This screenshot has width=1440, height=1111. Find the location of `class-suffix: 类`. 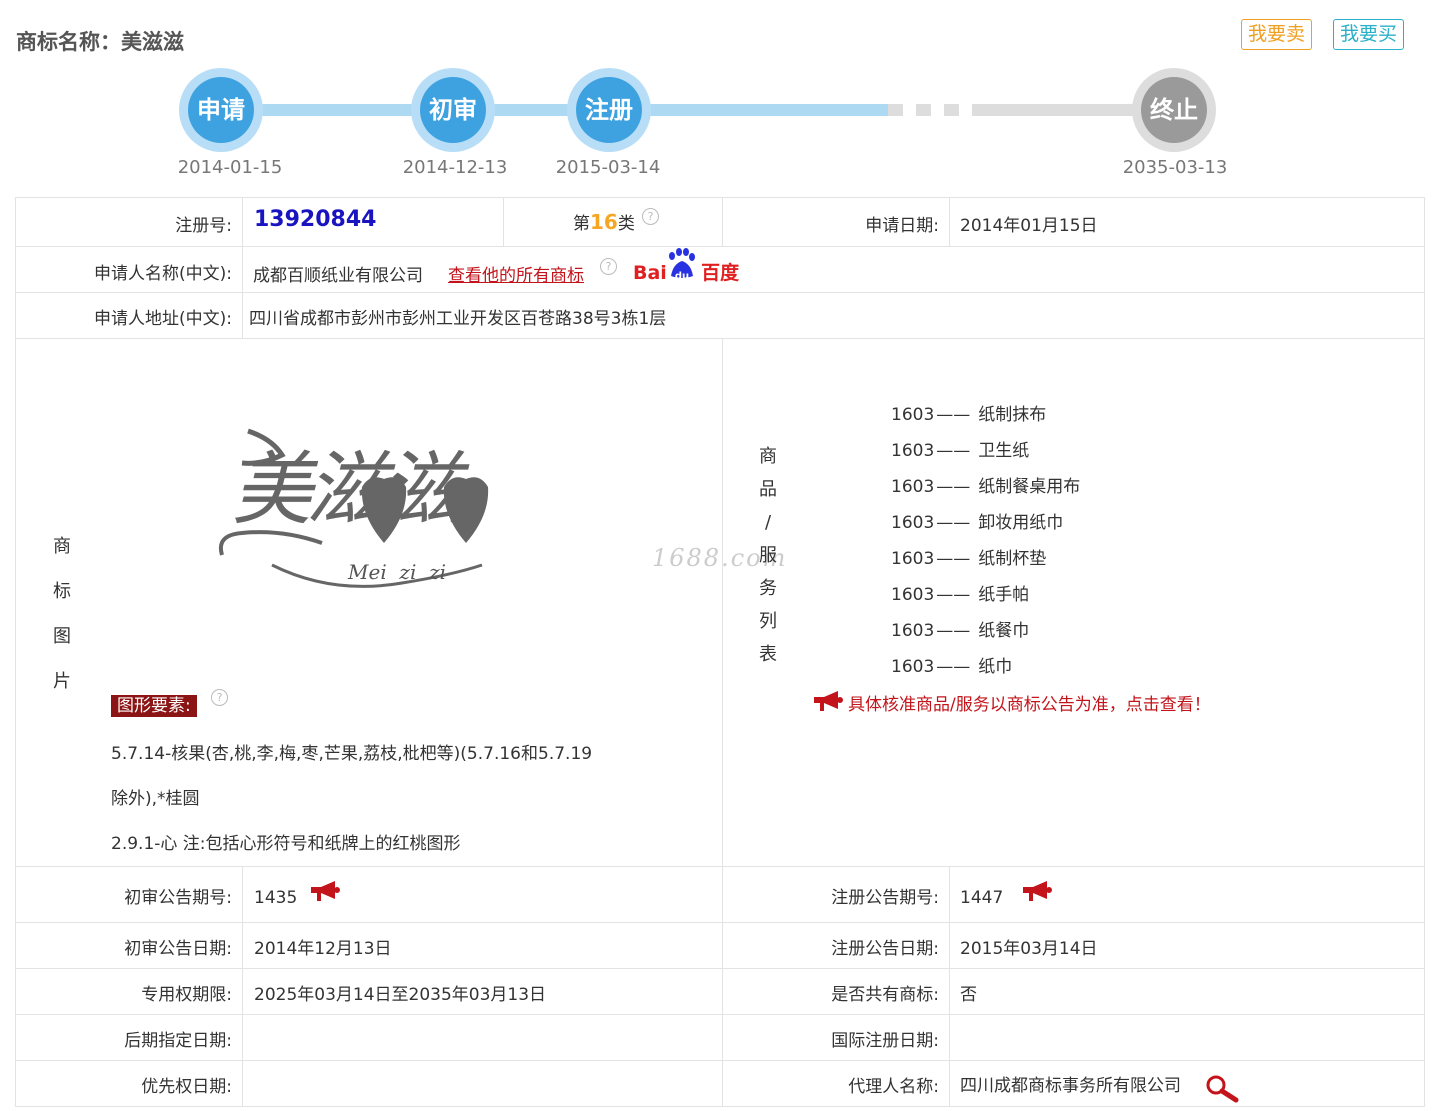

class-suffix: 类 is located at coordinates (626, 224).